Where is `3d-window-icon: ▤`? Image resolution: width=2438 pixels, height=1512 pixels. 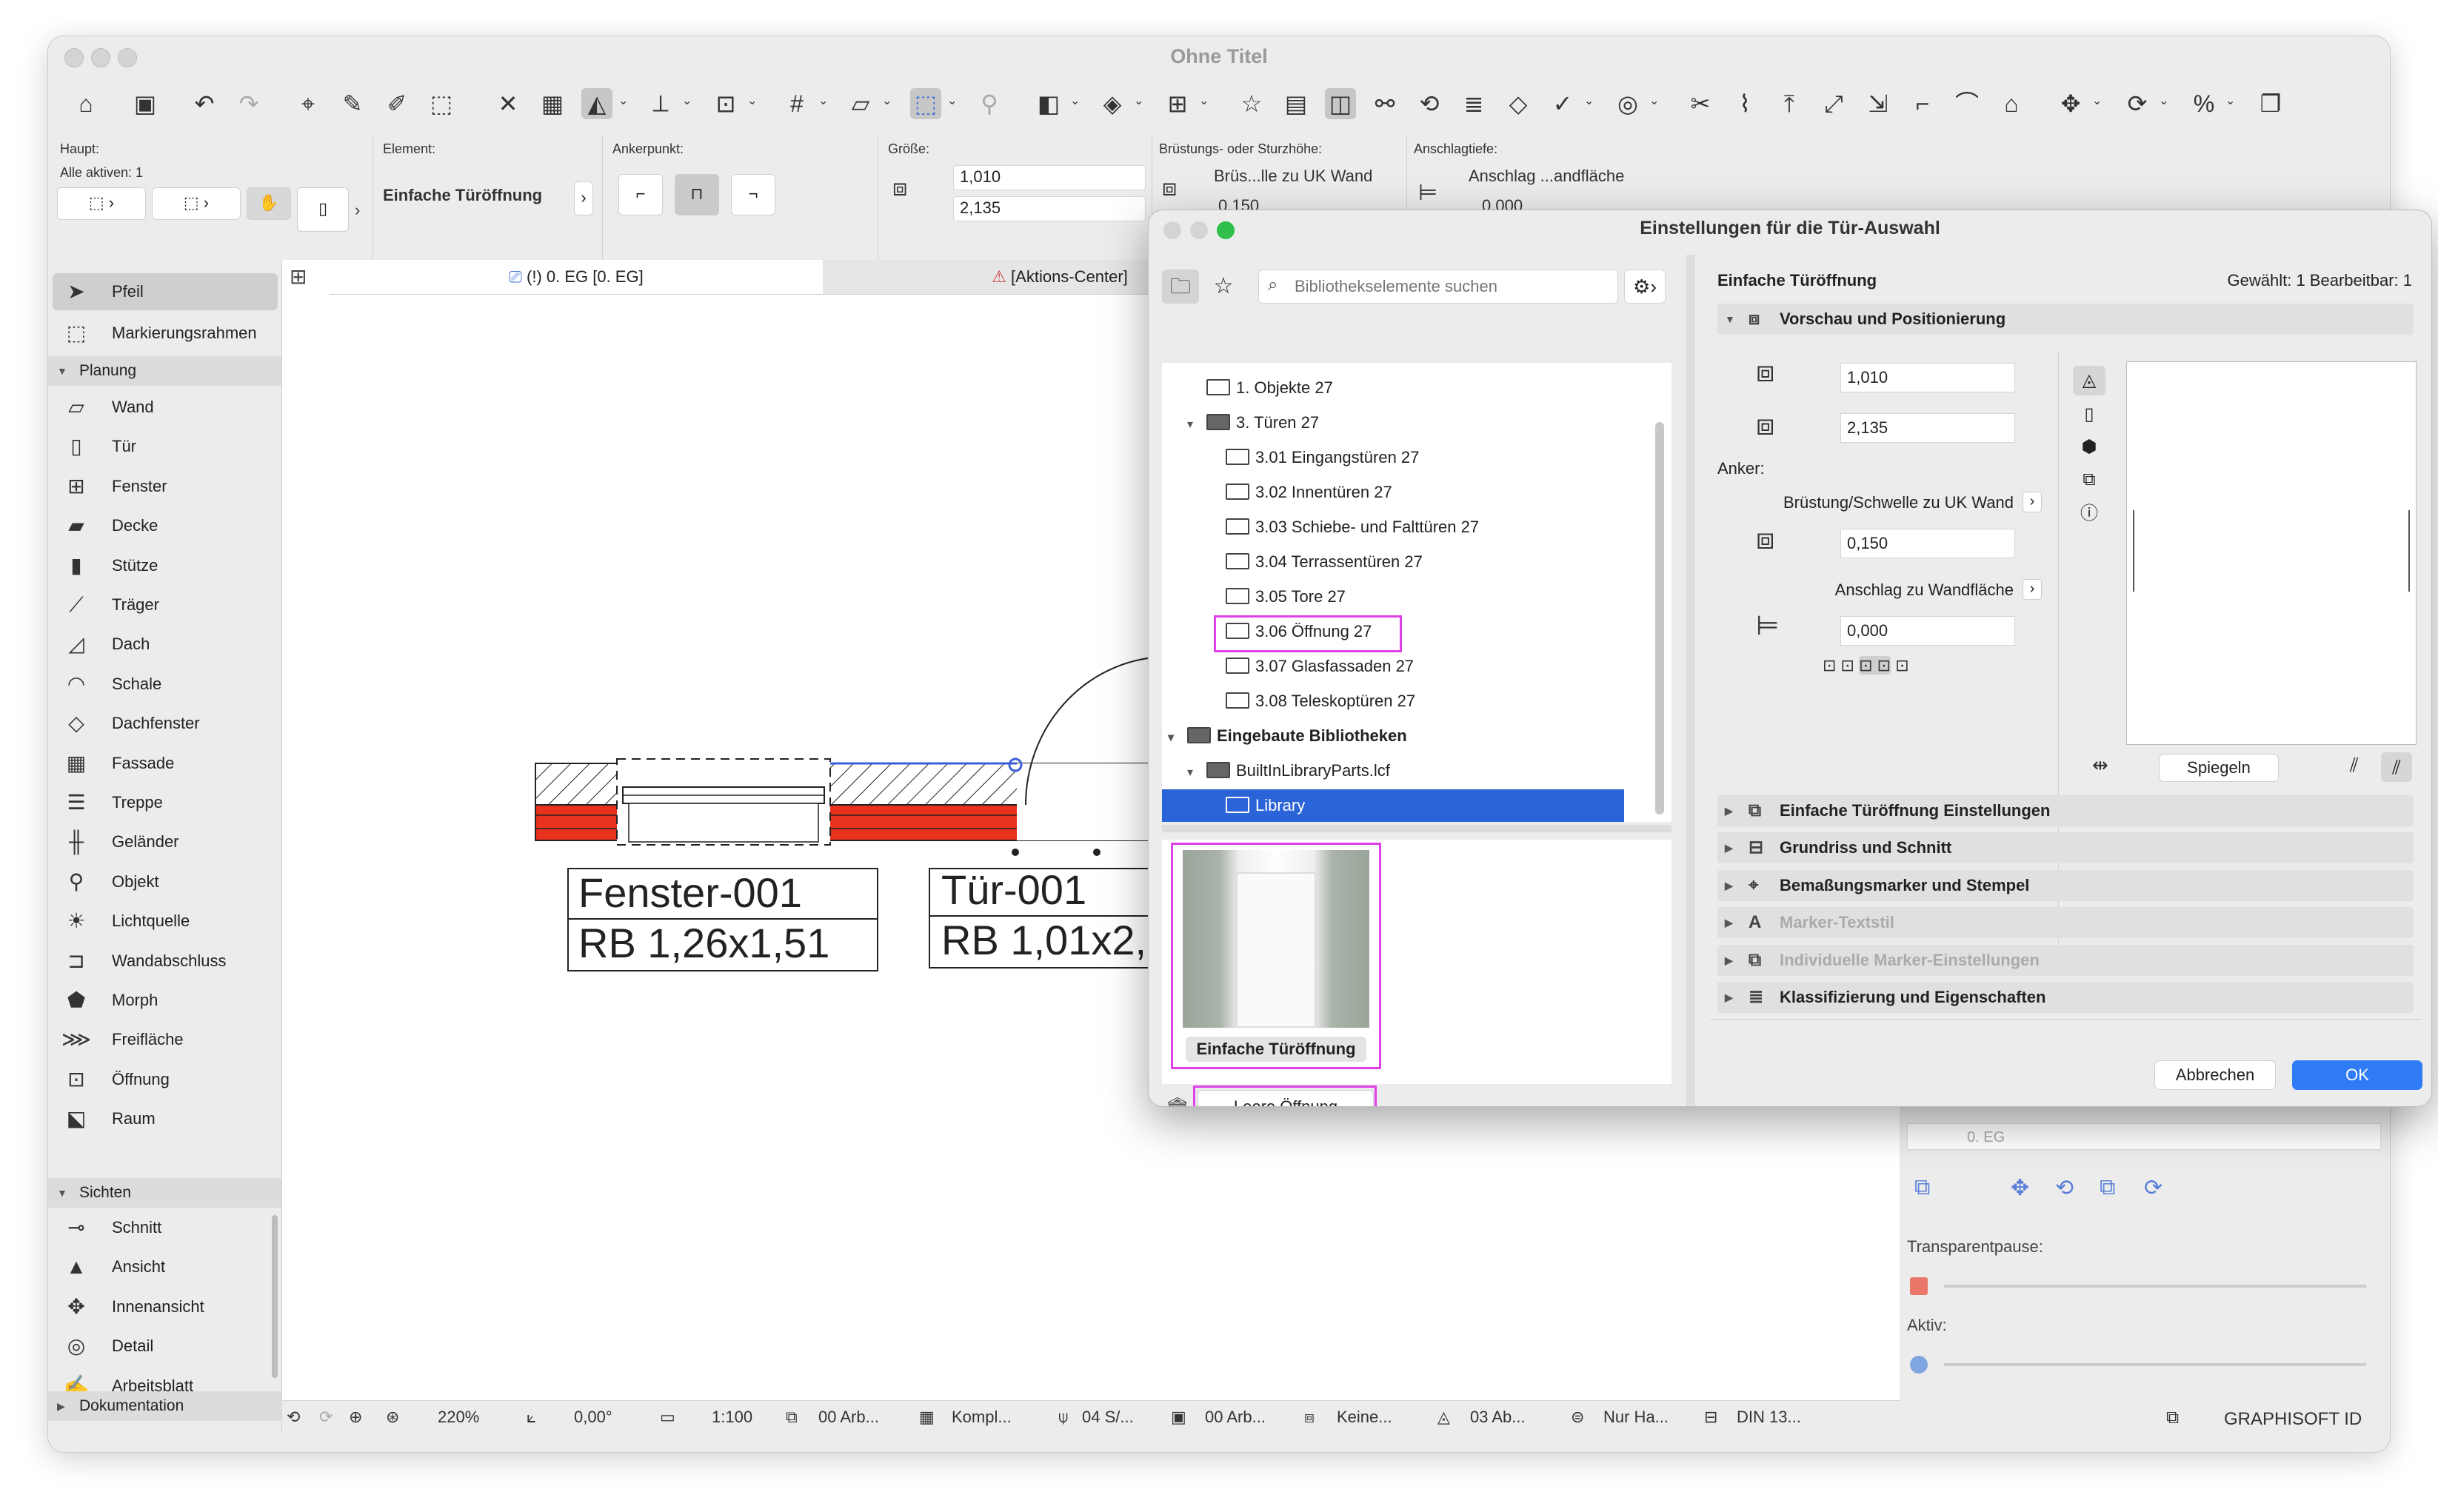 3d-window-icon: ▤ is located at coordinates (1296, 103).